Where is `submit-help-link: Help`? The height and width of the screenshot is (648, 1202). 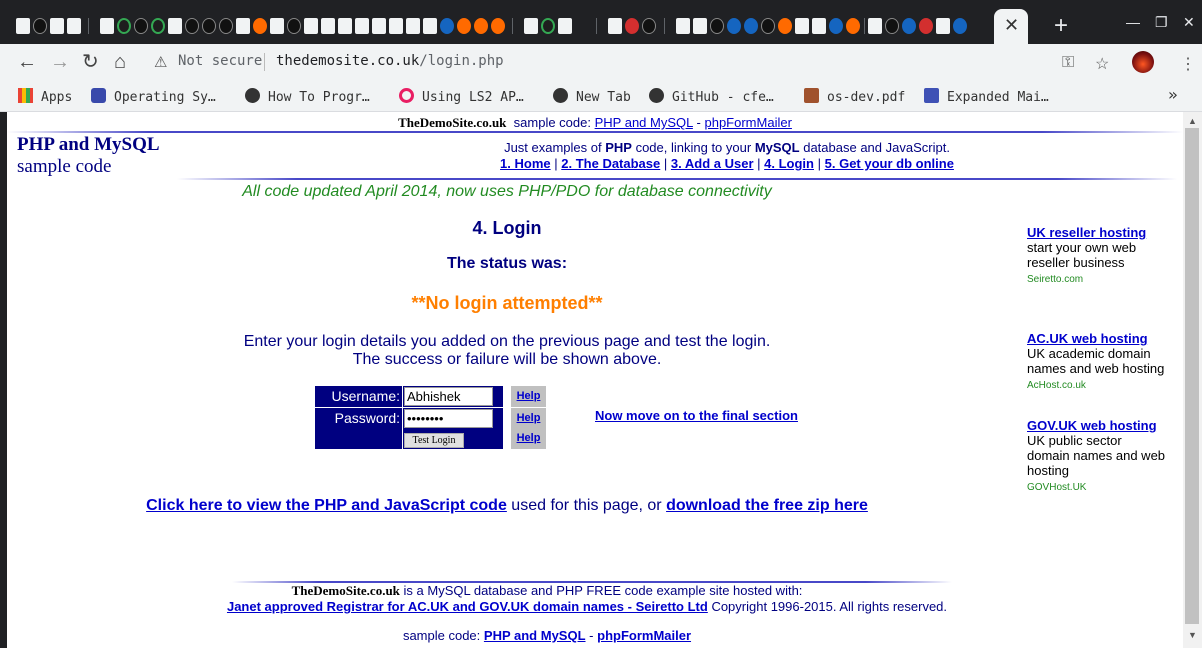 submit-help-link: Help is located at coordinates (529, 438).